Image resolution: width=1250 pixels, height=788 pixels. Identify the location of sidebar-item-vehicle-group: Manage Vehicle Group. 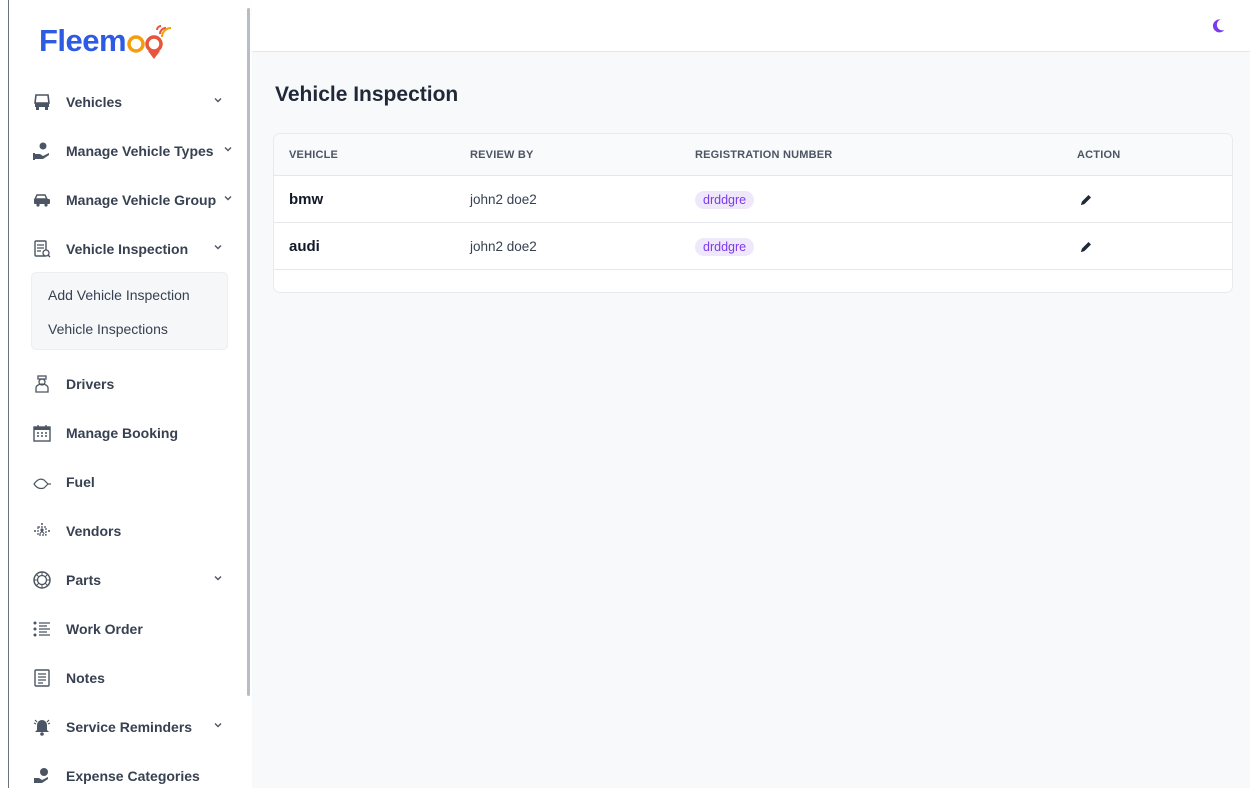
(136, 200).